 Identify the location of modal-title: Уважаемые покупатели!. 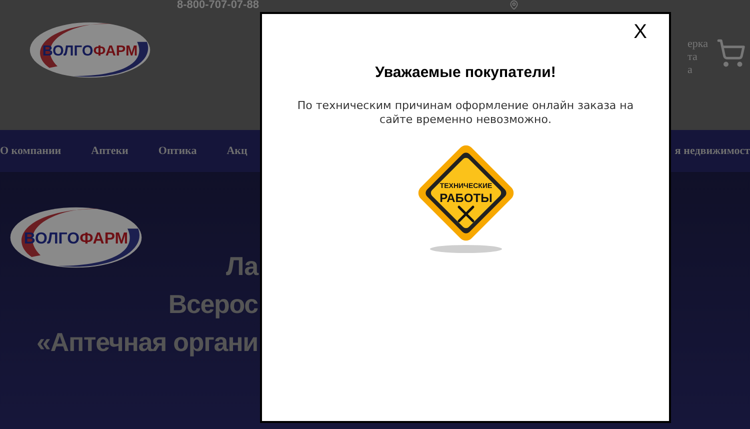
(465, 73).